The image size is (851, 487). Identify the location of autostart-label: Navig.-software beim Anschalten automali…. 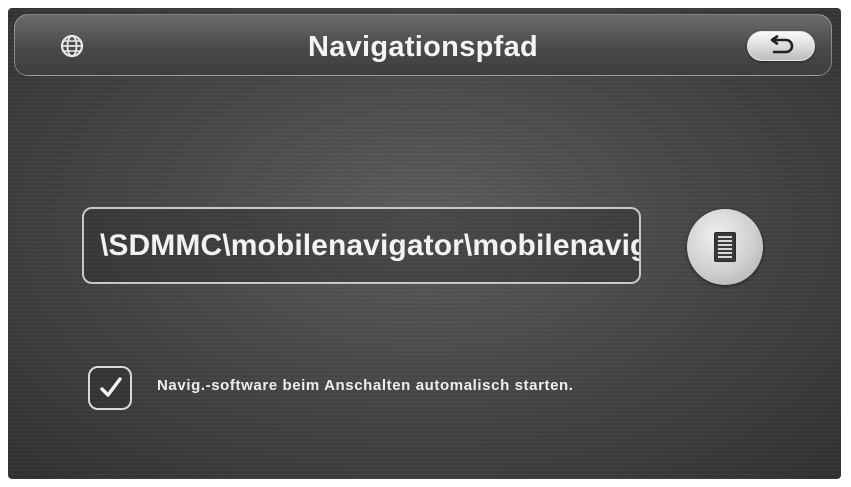
(365, 385).